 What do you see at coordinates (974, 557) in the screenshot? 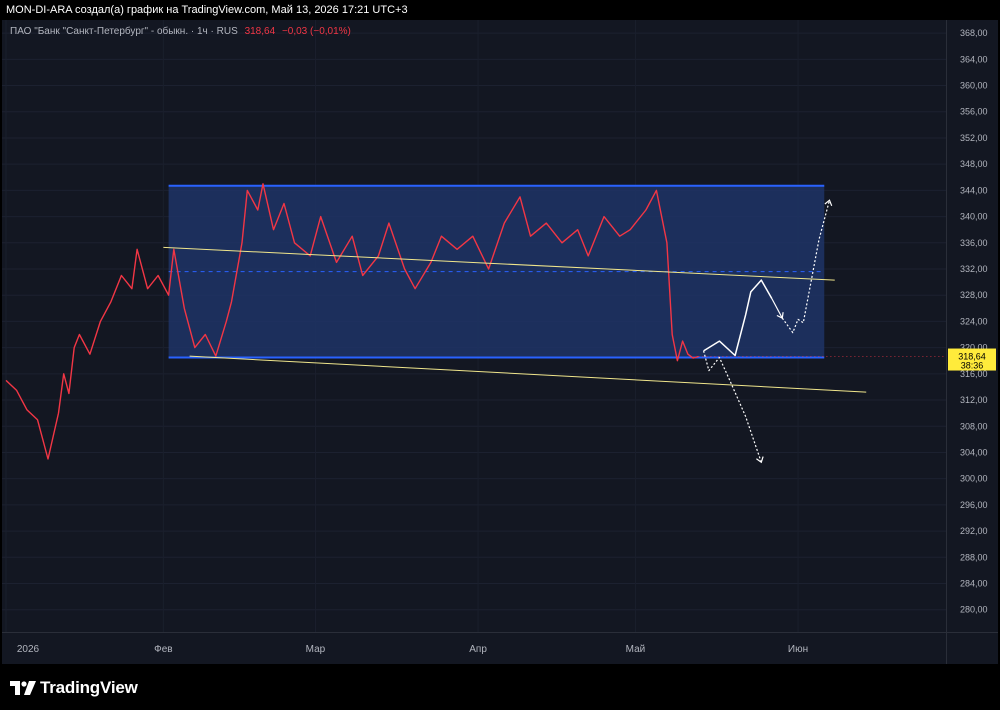
I see `price-tick-label: 288,00` at bounding box center [974, 557].